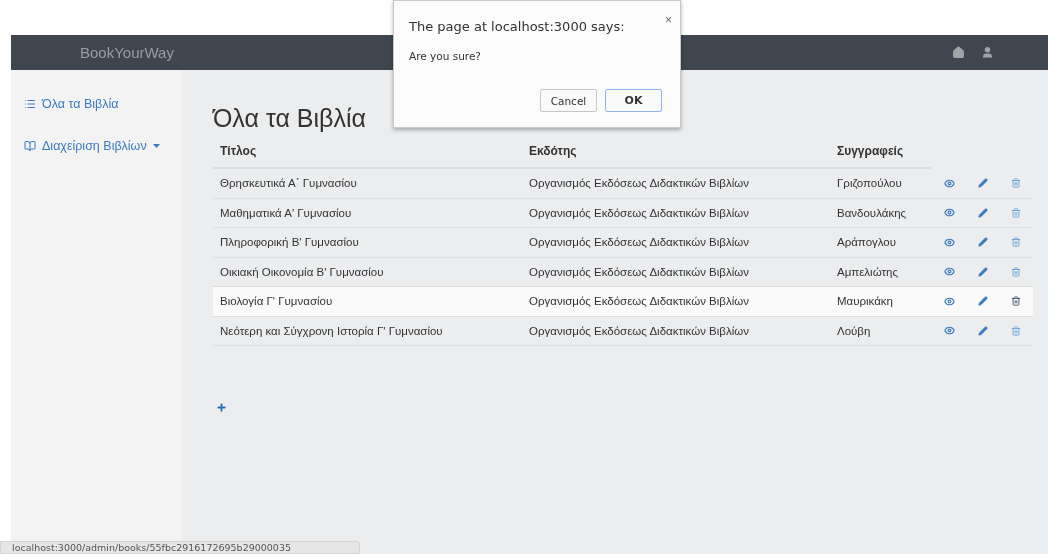 The width and height of the screenshot is (1048, 554). What do you see at coordinates (958, 52) in the screenshot?
I see `home-icon` at bounding box center [958, 52].